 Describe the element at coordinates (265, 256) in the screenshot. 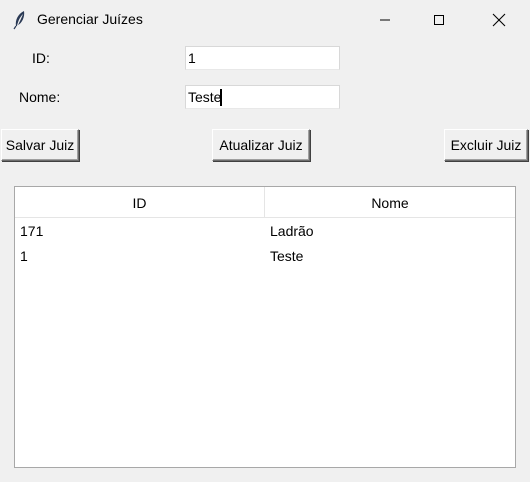

I see `table-row: 1 Teste` at that location.